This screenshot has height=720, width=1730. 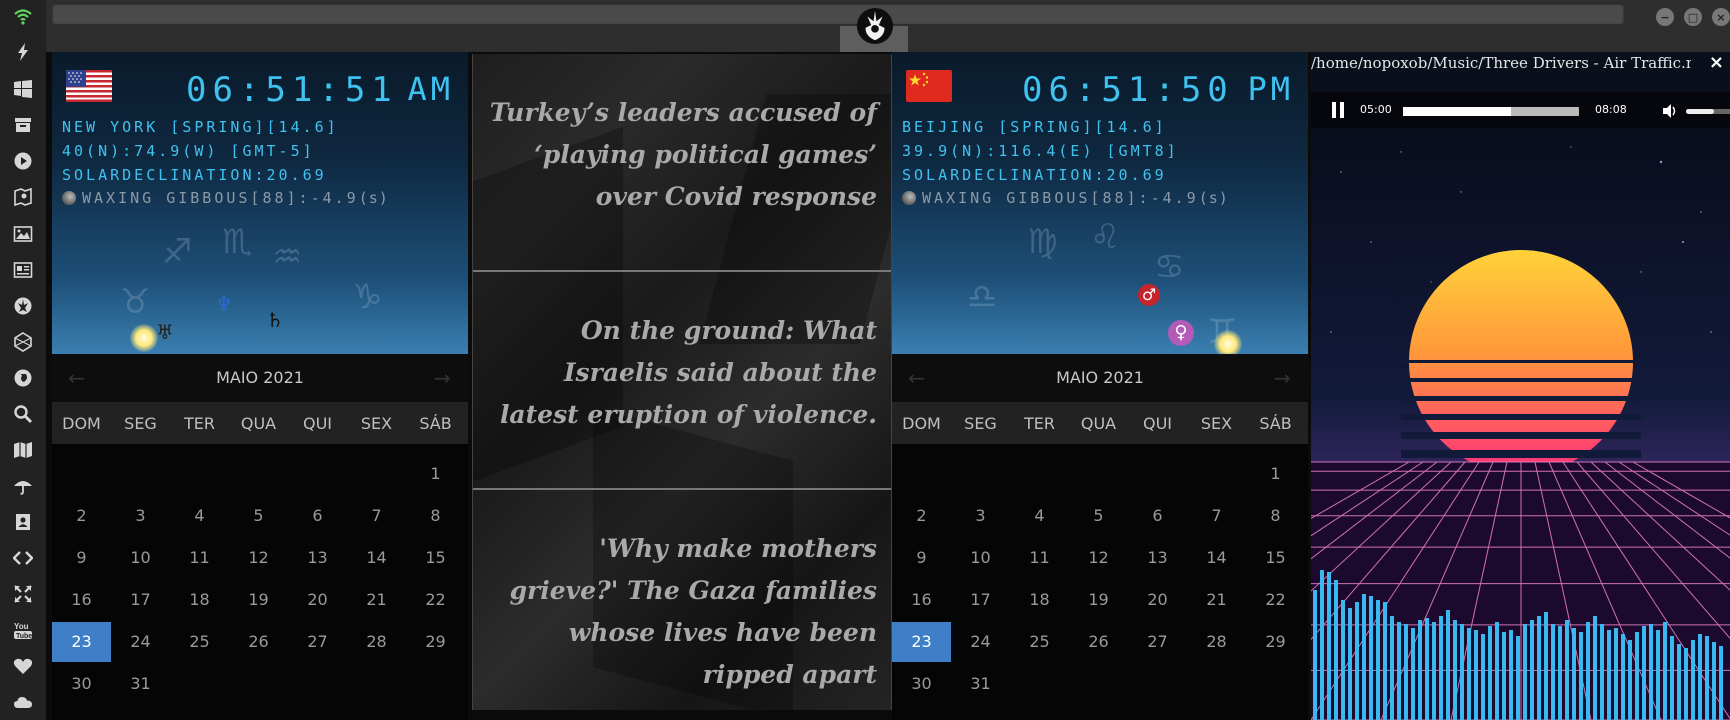 I want to click on wifi-icon, so click(x=23, y=17).